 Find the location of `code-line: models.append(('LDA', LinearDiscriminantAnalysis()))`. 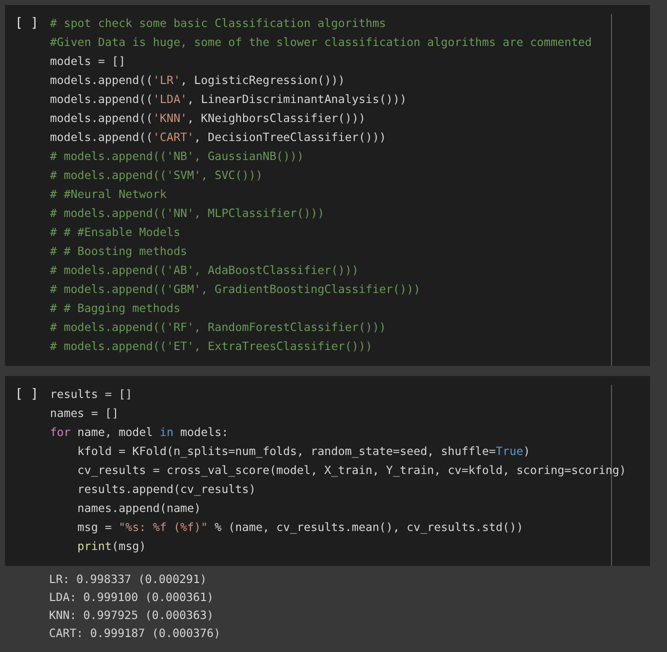

code-line: models.append(('LDA', LinearDiscriminantAnalysis())) is located at coordinates (229, 99).